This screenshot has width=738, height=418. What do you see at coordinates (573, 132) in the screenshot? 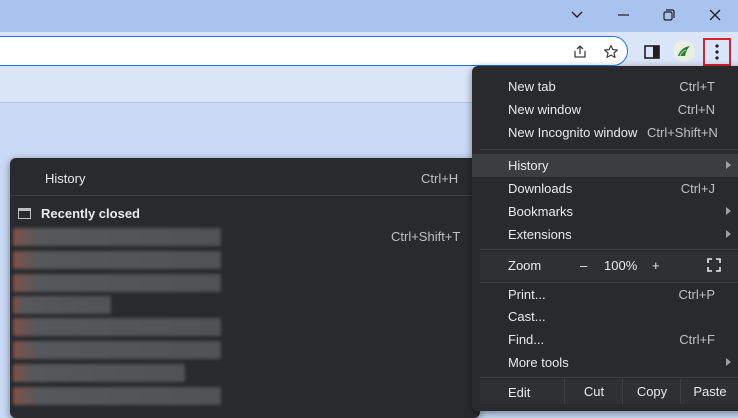
I see `menu-item-label: New Incognito window` at bounding box center [573, 132].